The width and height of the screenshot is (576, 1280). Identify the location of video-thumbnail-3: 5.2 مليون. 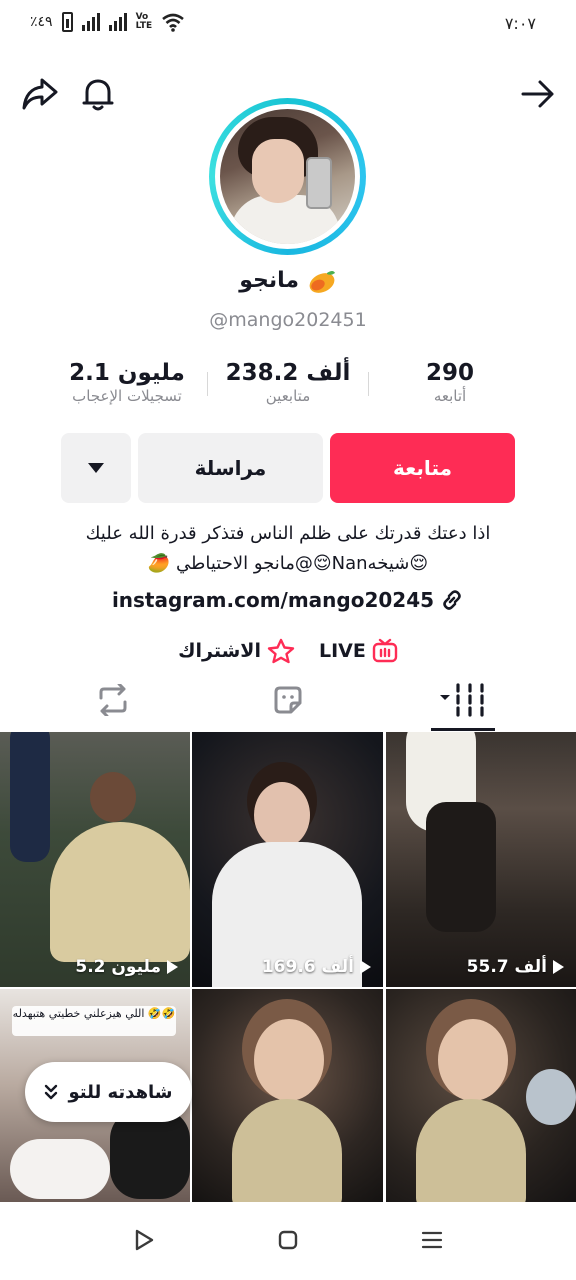
(95, 859).